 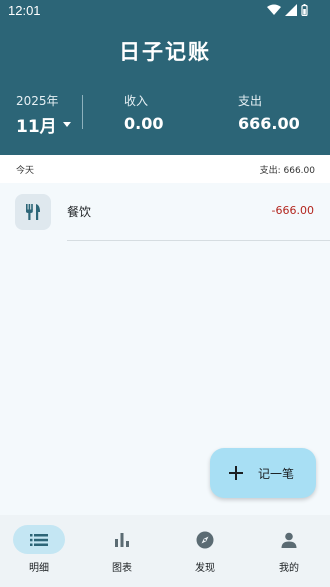 What do you see at coordinates (276, 474) in the screenshot?
I see `add-record-label: 记一笔` at bounding box center [276, 474].